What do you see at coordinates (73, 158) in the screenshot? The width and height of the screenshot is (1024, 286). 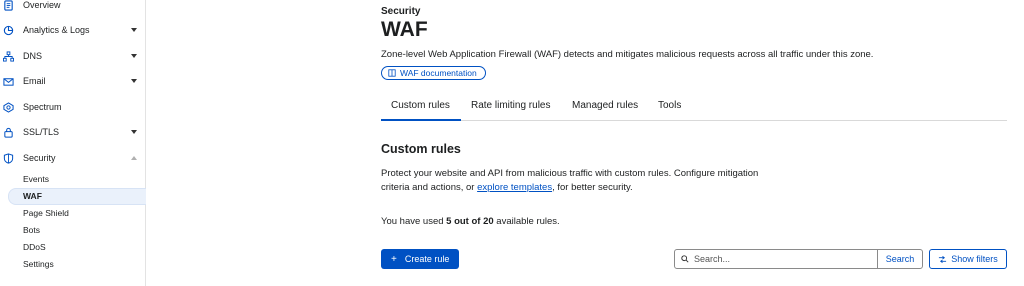 I see `sidebar-item-security: Security` at bounding box center [73, 158].